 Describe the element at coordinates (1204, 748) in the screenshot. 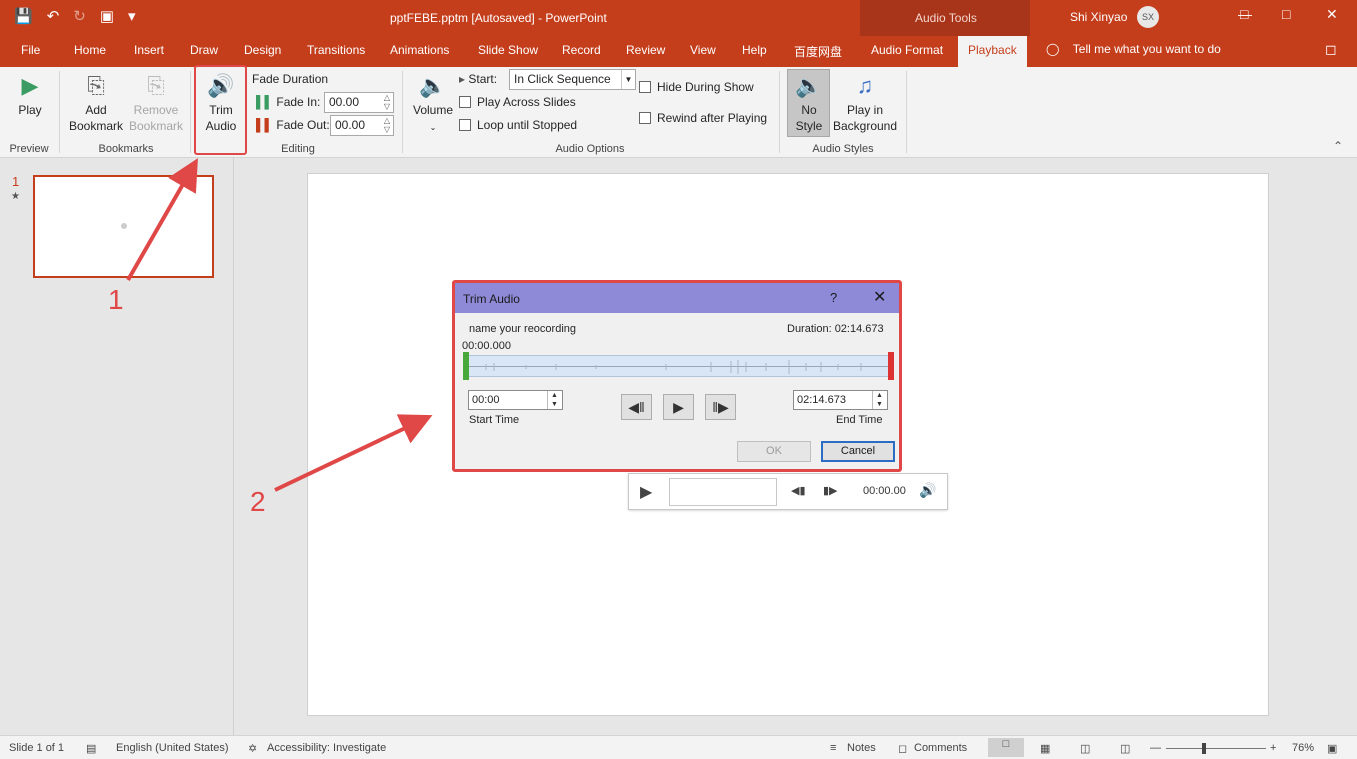

I see `zoom-slider-thumb` at that location.